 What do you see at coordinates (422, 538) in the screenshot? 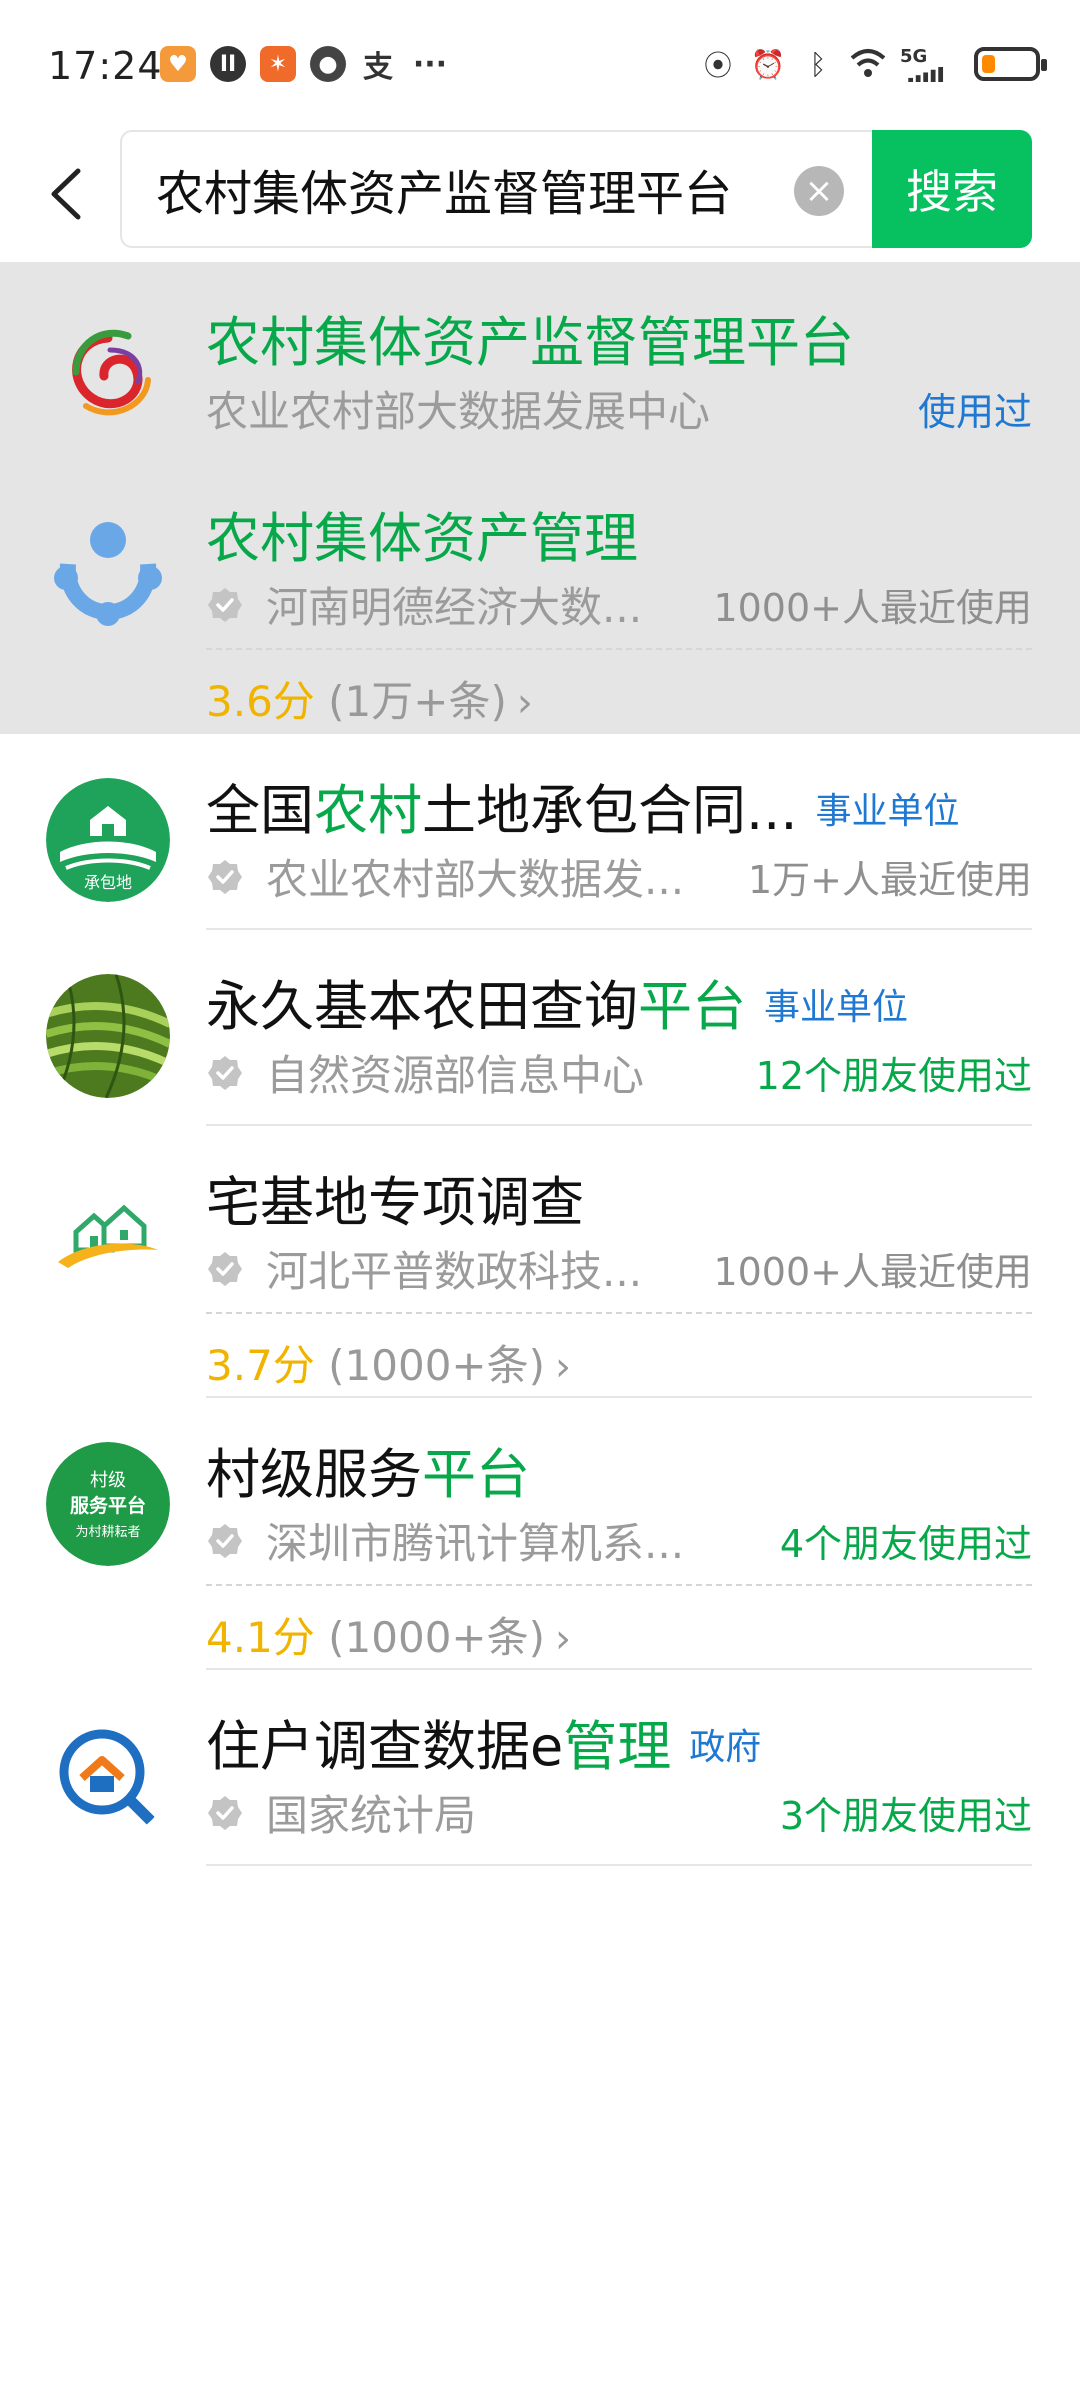
I see `result-title-part: 农村集体资产管理` at bounding box center [422, 538].